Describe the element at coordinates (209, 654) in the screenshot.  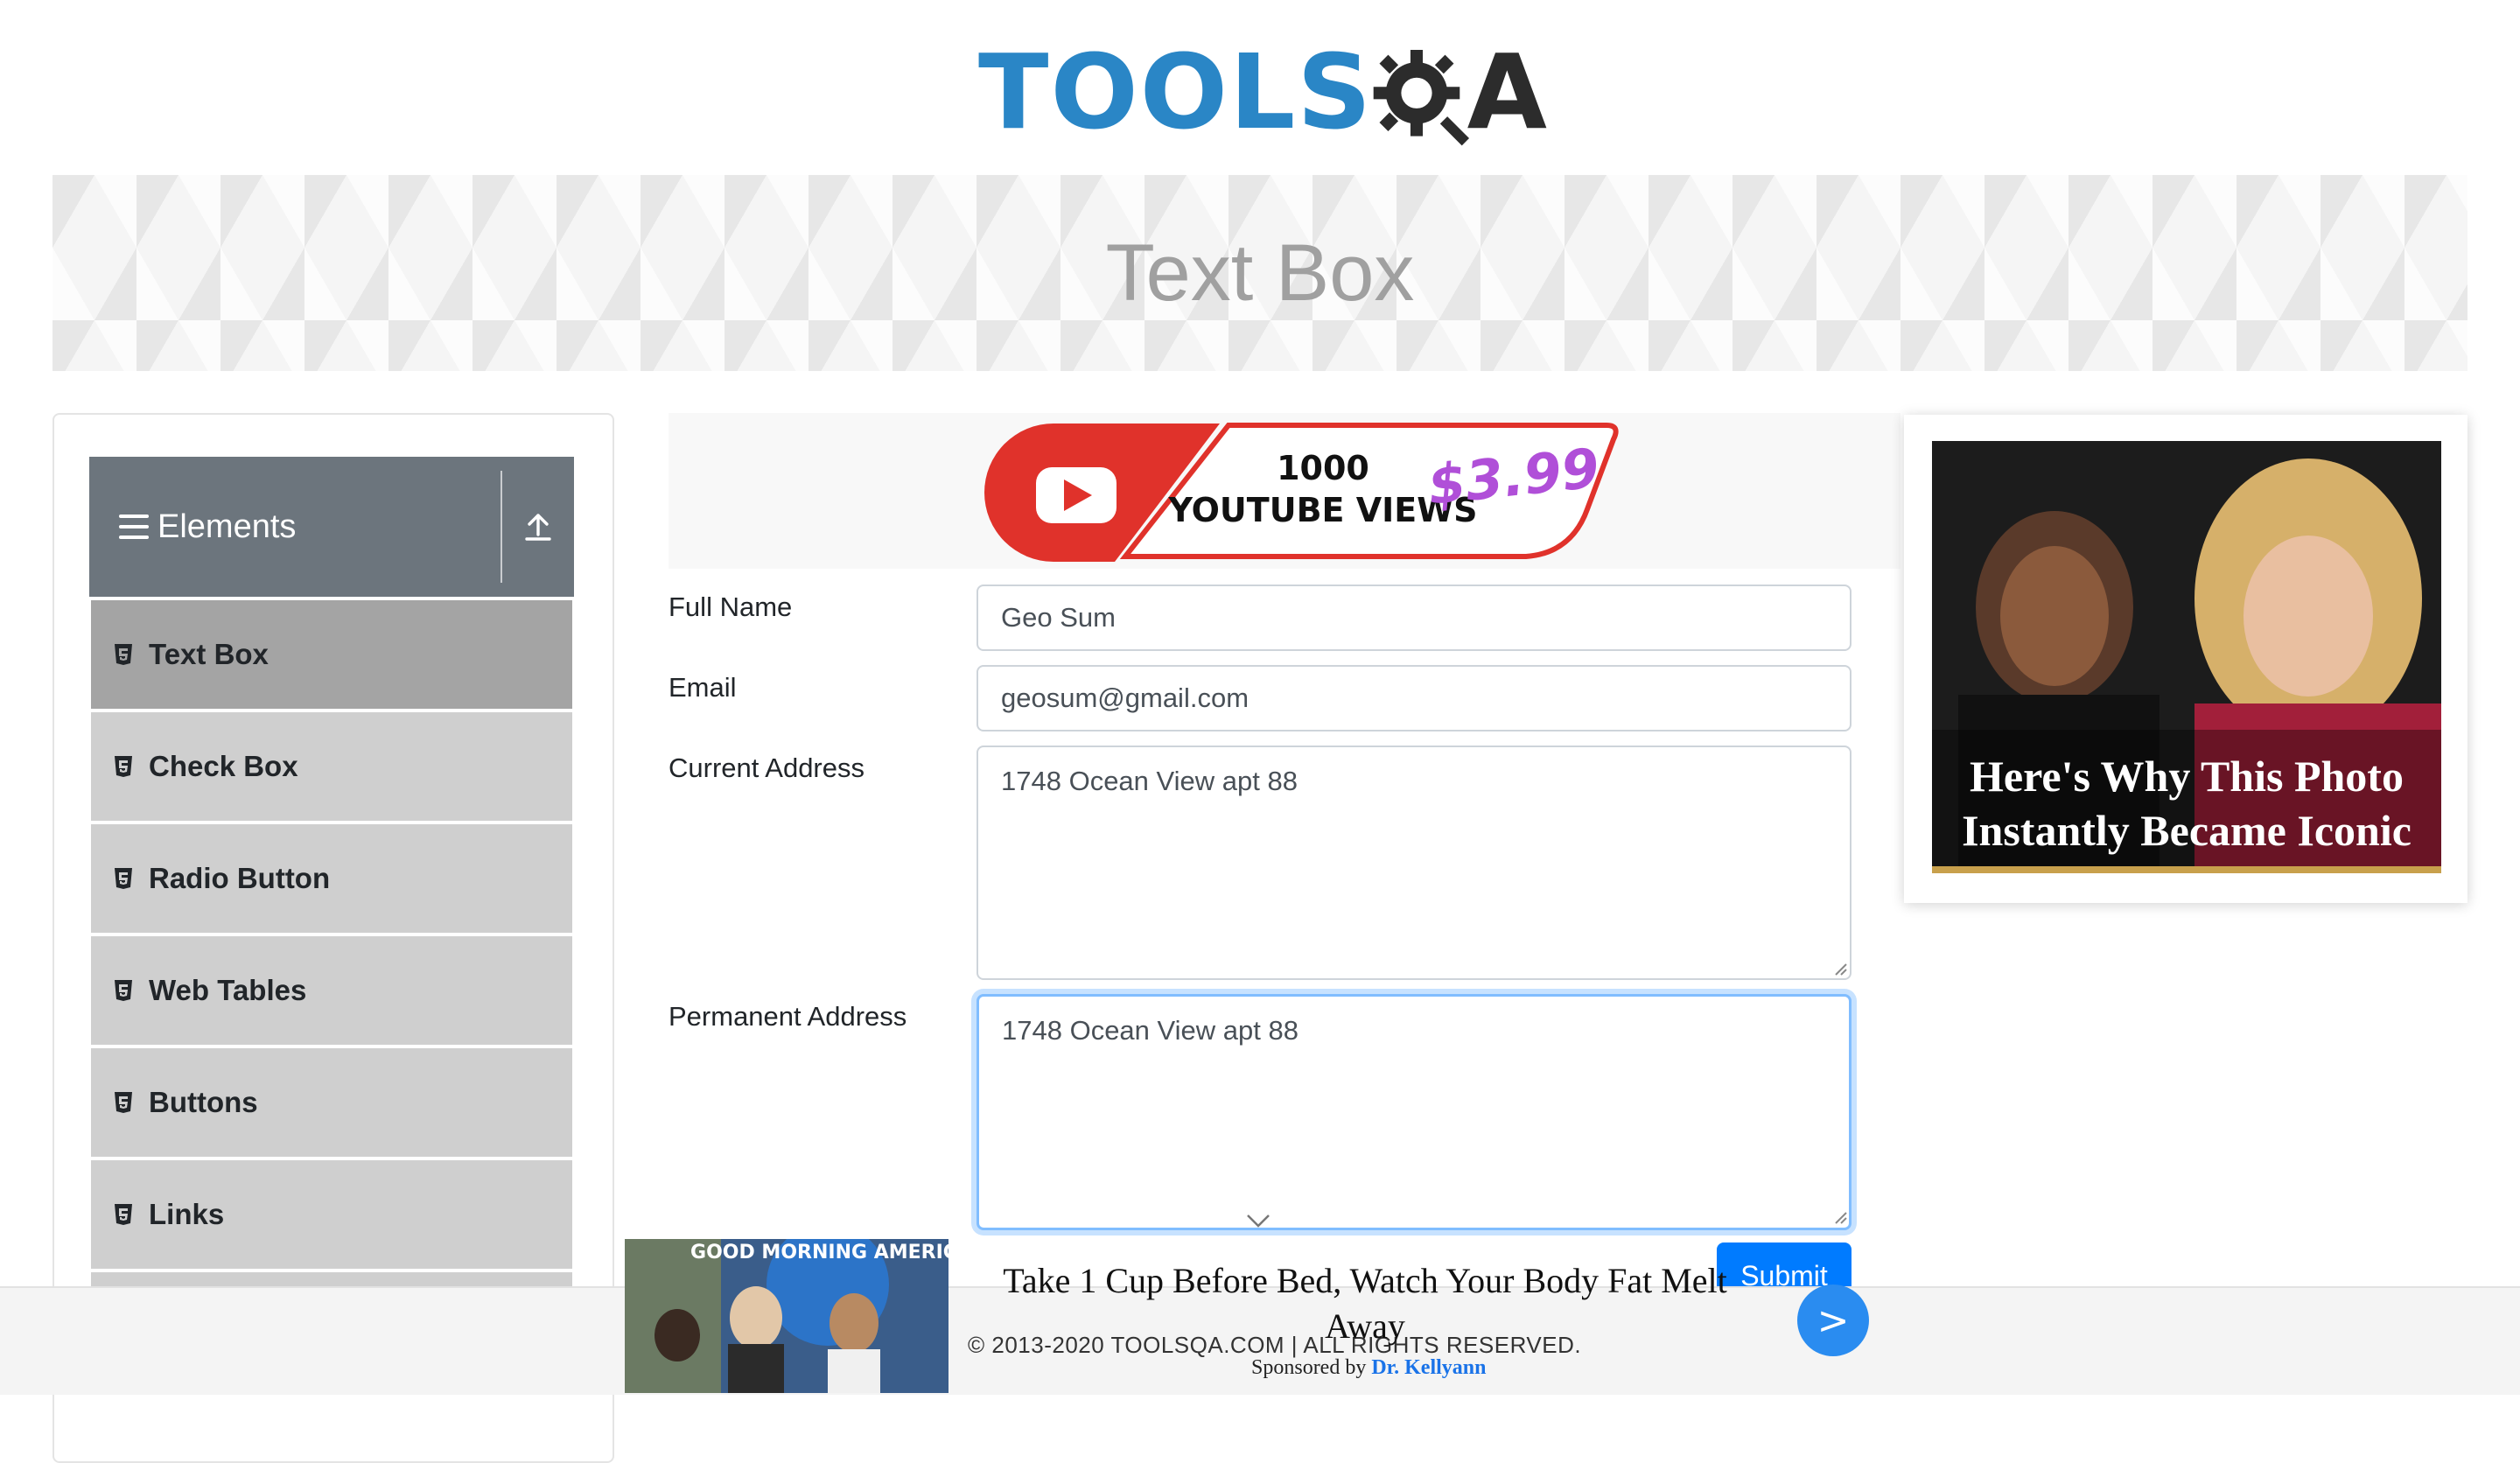
I see `sidebar-item-label: Text Box` at that location.